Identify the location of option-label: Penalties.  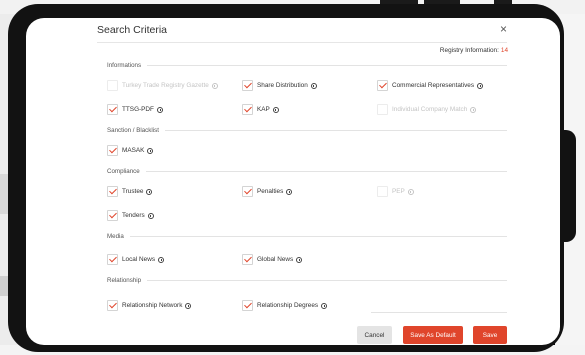
(270, 191).